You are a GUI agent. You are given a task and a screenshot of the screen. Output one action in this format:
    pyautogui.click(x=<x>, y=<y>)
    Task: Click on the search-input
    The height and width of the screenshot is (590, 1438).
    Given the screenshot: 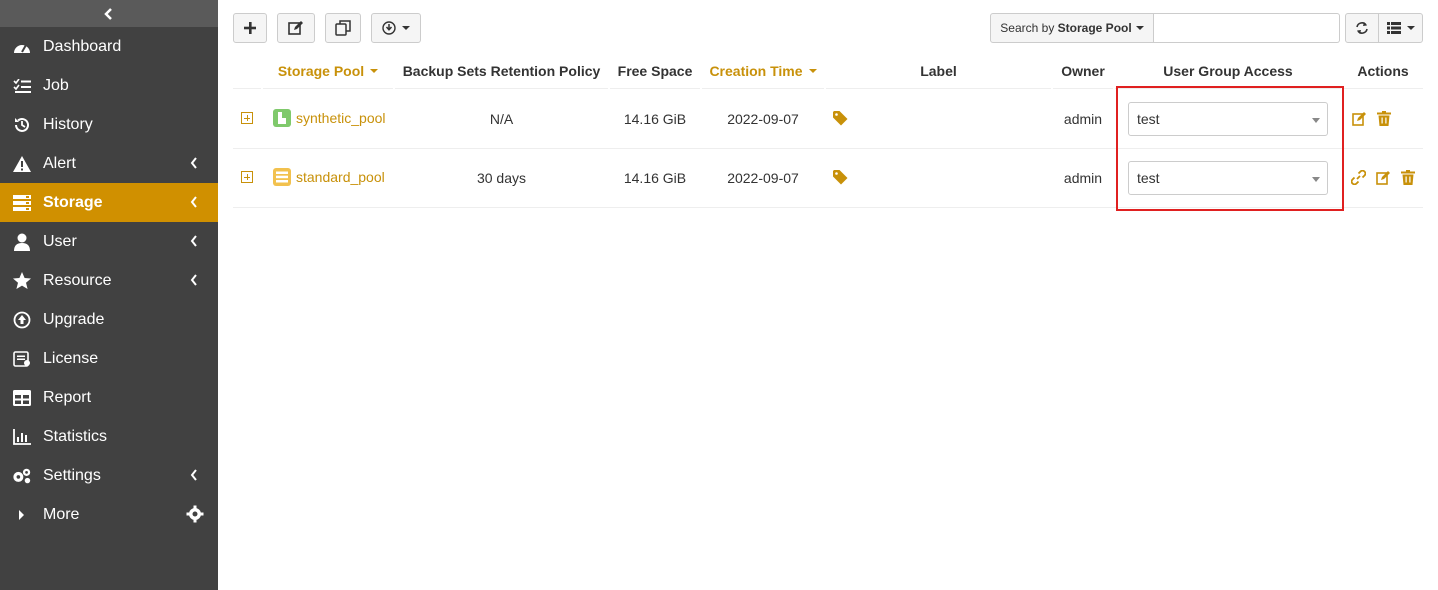 What is the action you would take?
    pyautogui.click(x=1247, y=28)
    